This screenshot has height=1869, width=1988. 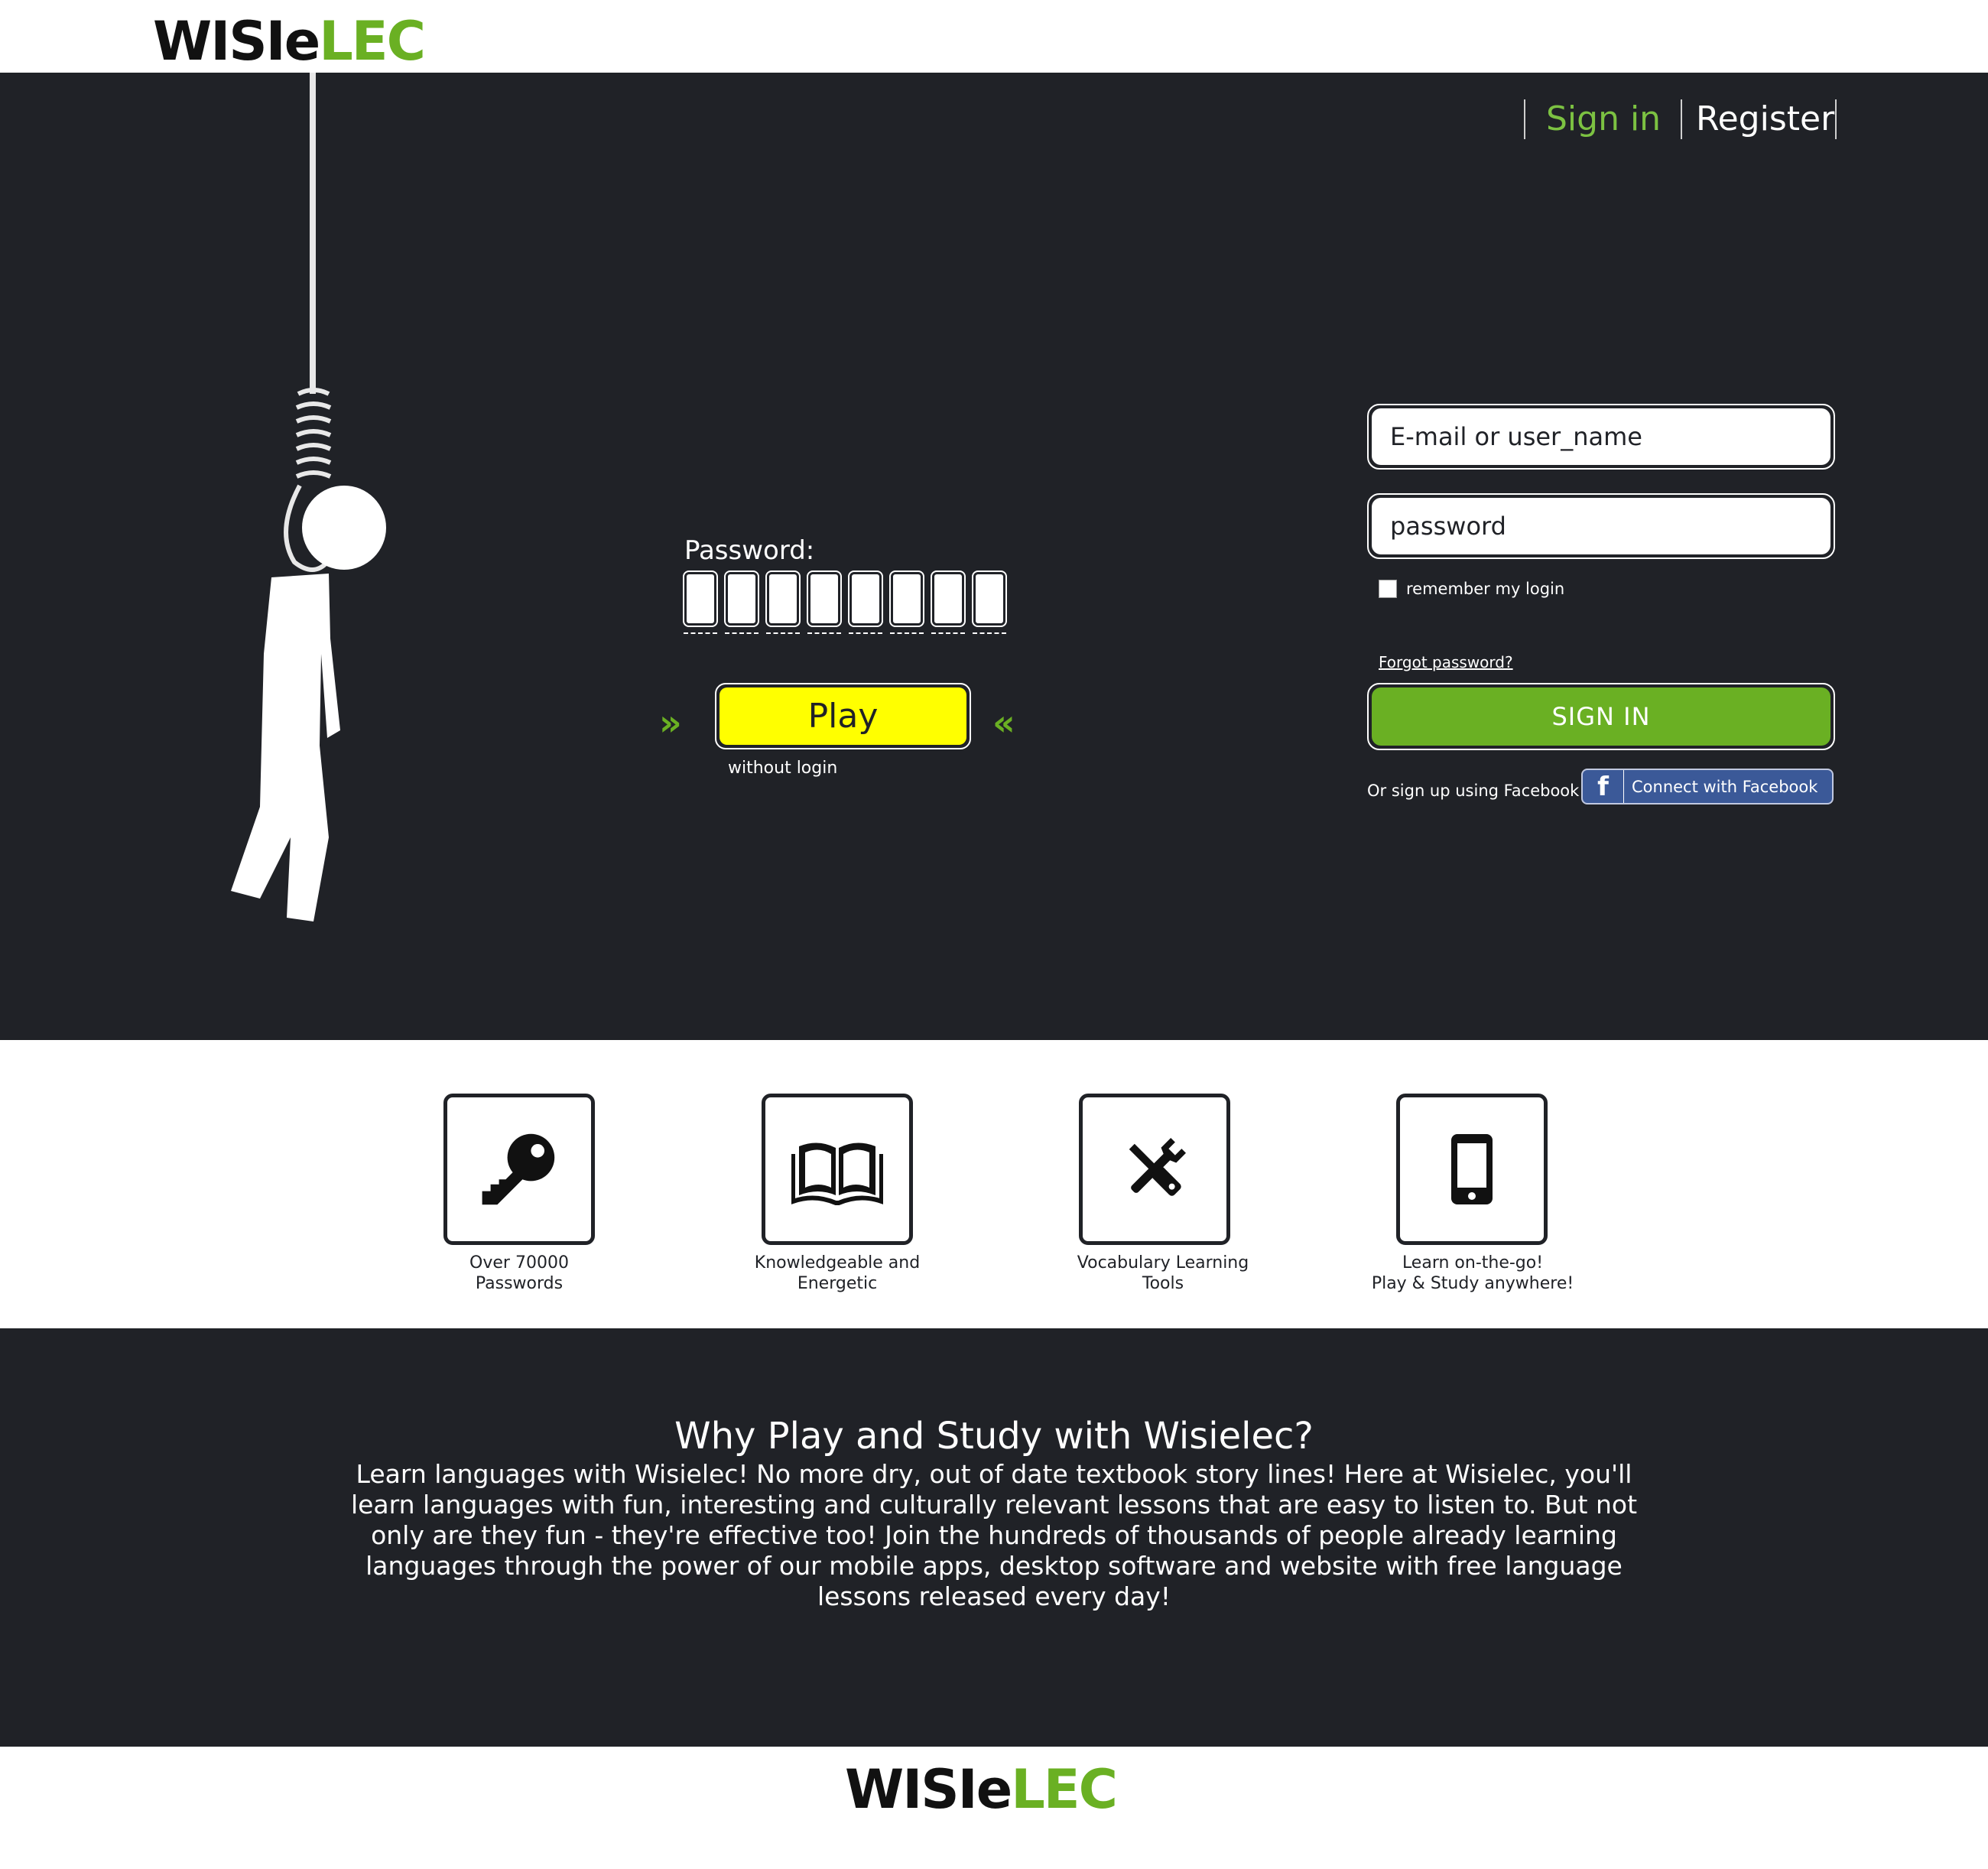 I want to click on feature-tools-caption: Vocabulary Learning Tools, so click(x=1163, y=1273).